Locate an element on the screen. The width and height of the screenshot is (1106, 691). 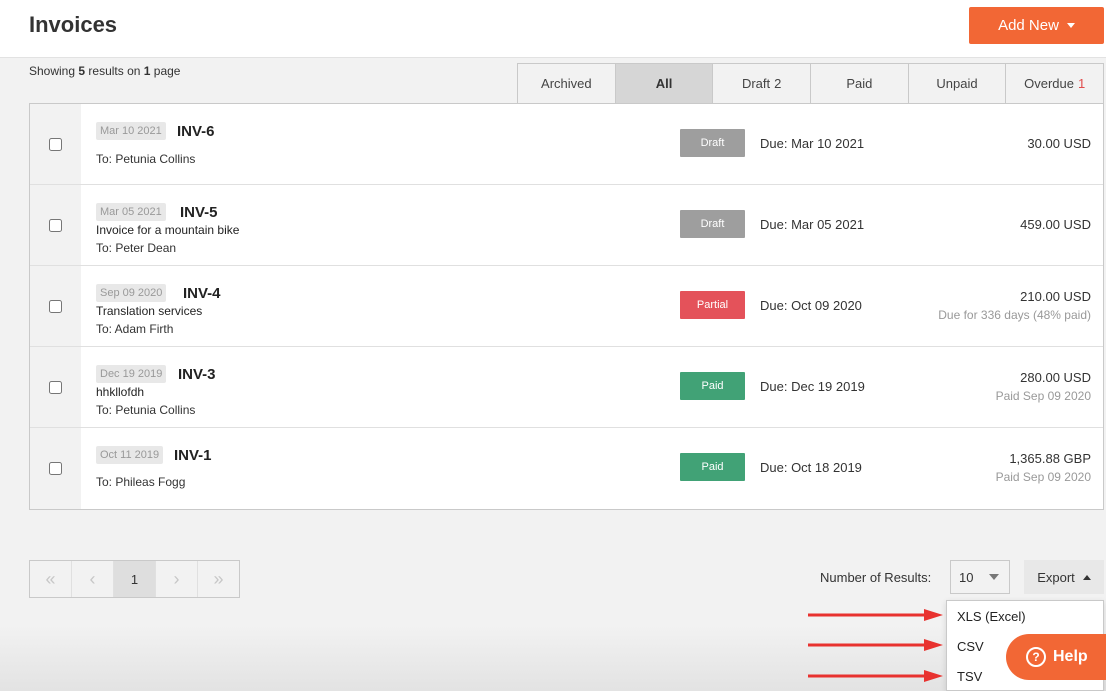
results-count-label: Number of Results: is located at coordinates (876, 577).